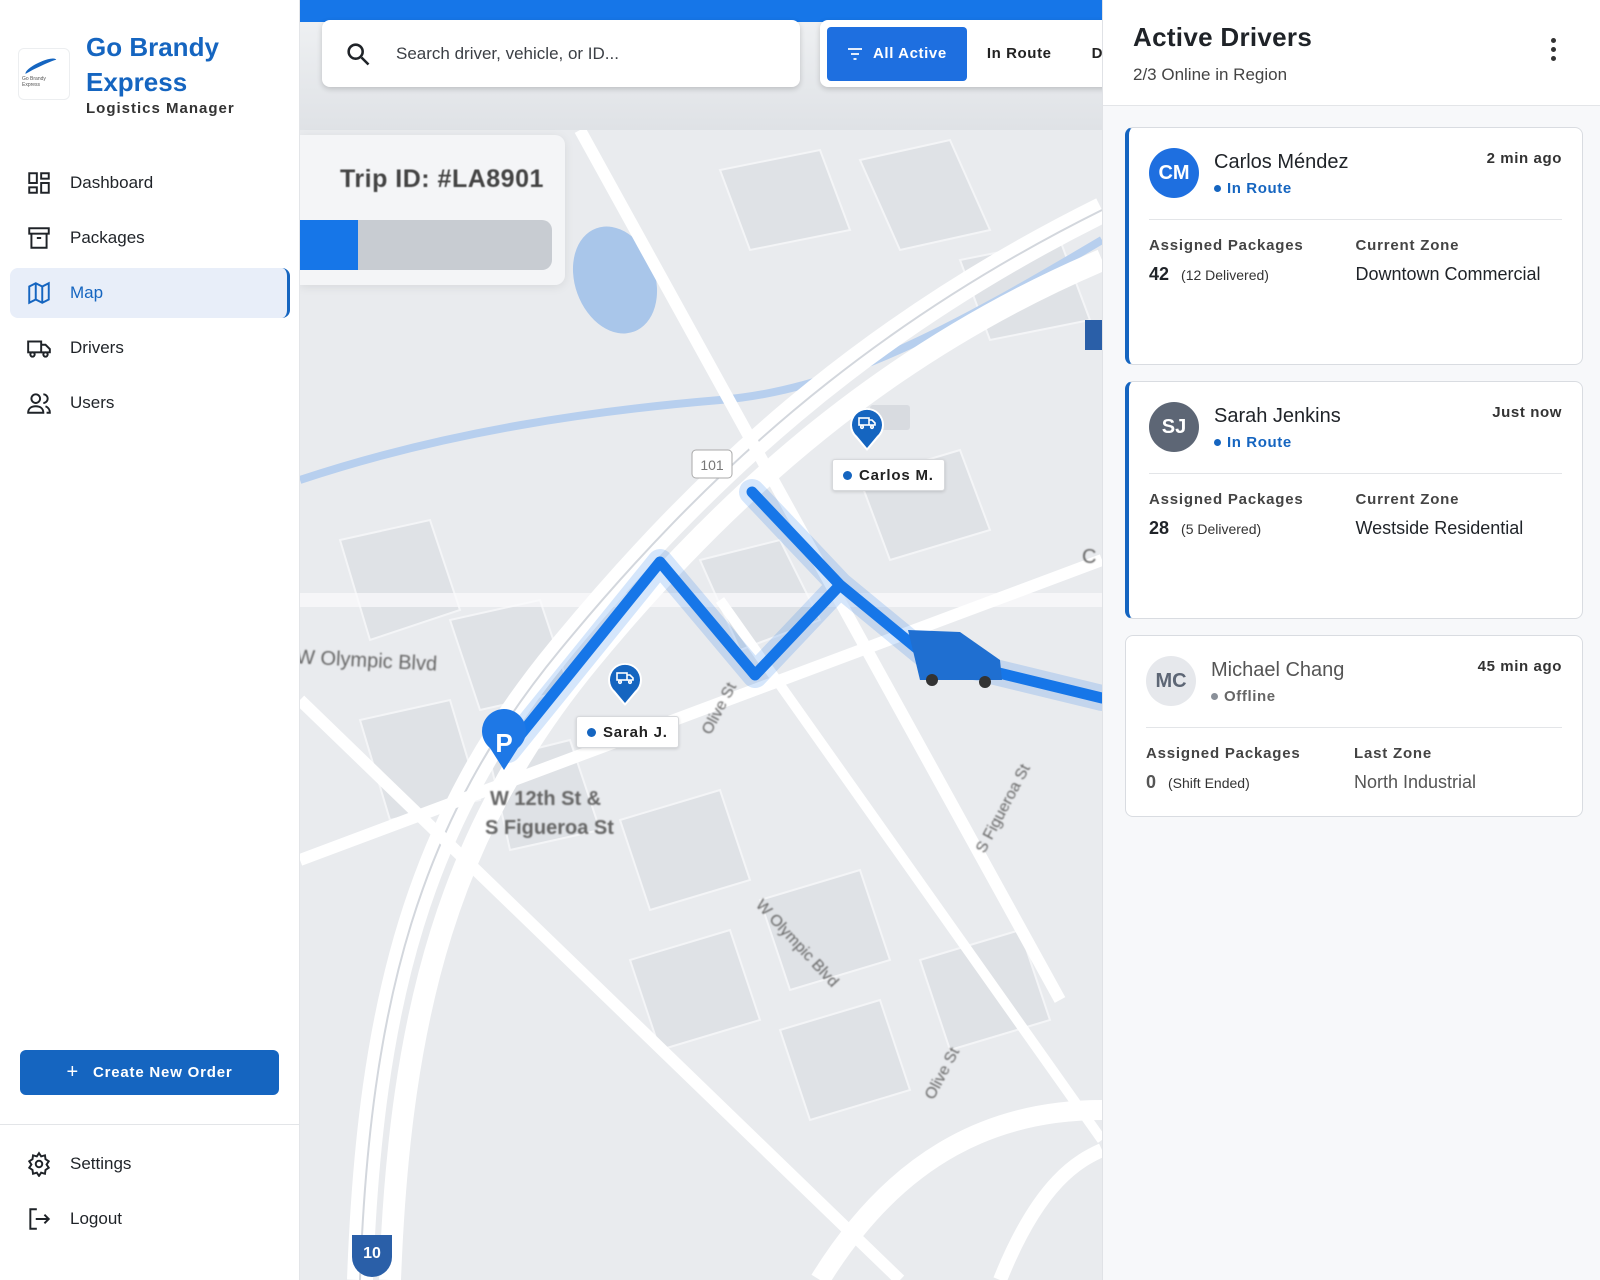  What do you see at coordinates (39, 183) in the screenshot?
I see `dashboard-icon` at bounding box center [39, 183].